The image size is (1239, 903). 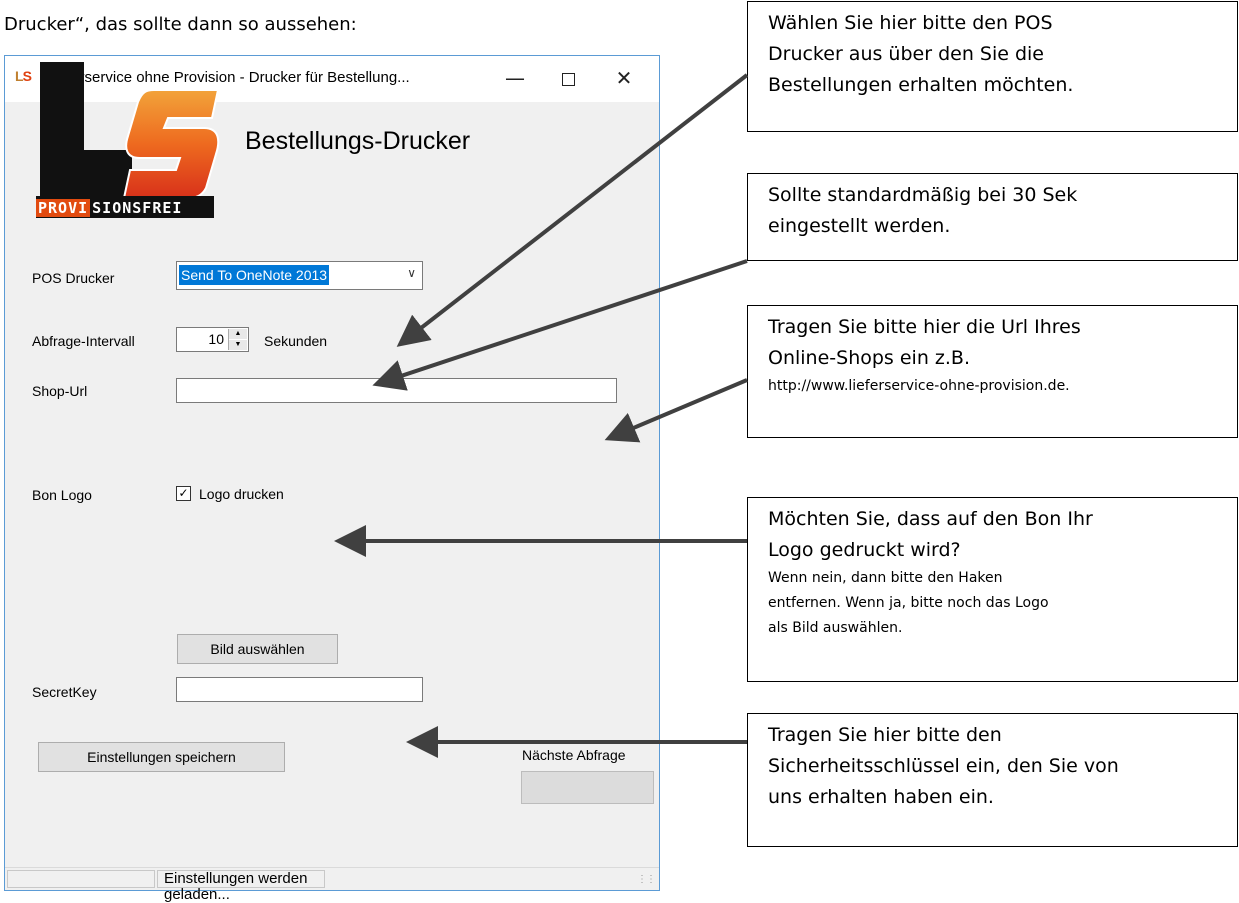 I want to click on arrow-pos-printer, so click(x=572, y=210).